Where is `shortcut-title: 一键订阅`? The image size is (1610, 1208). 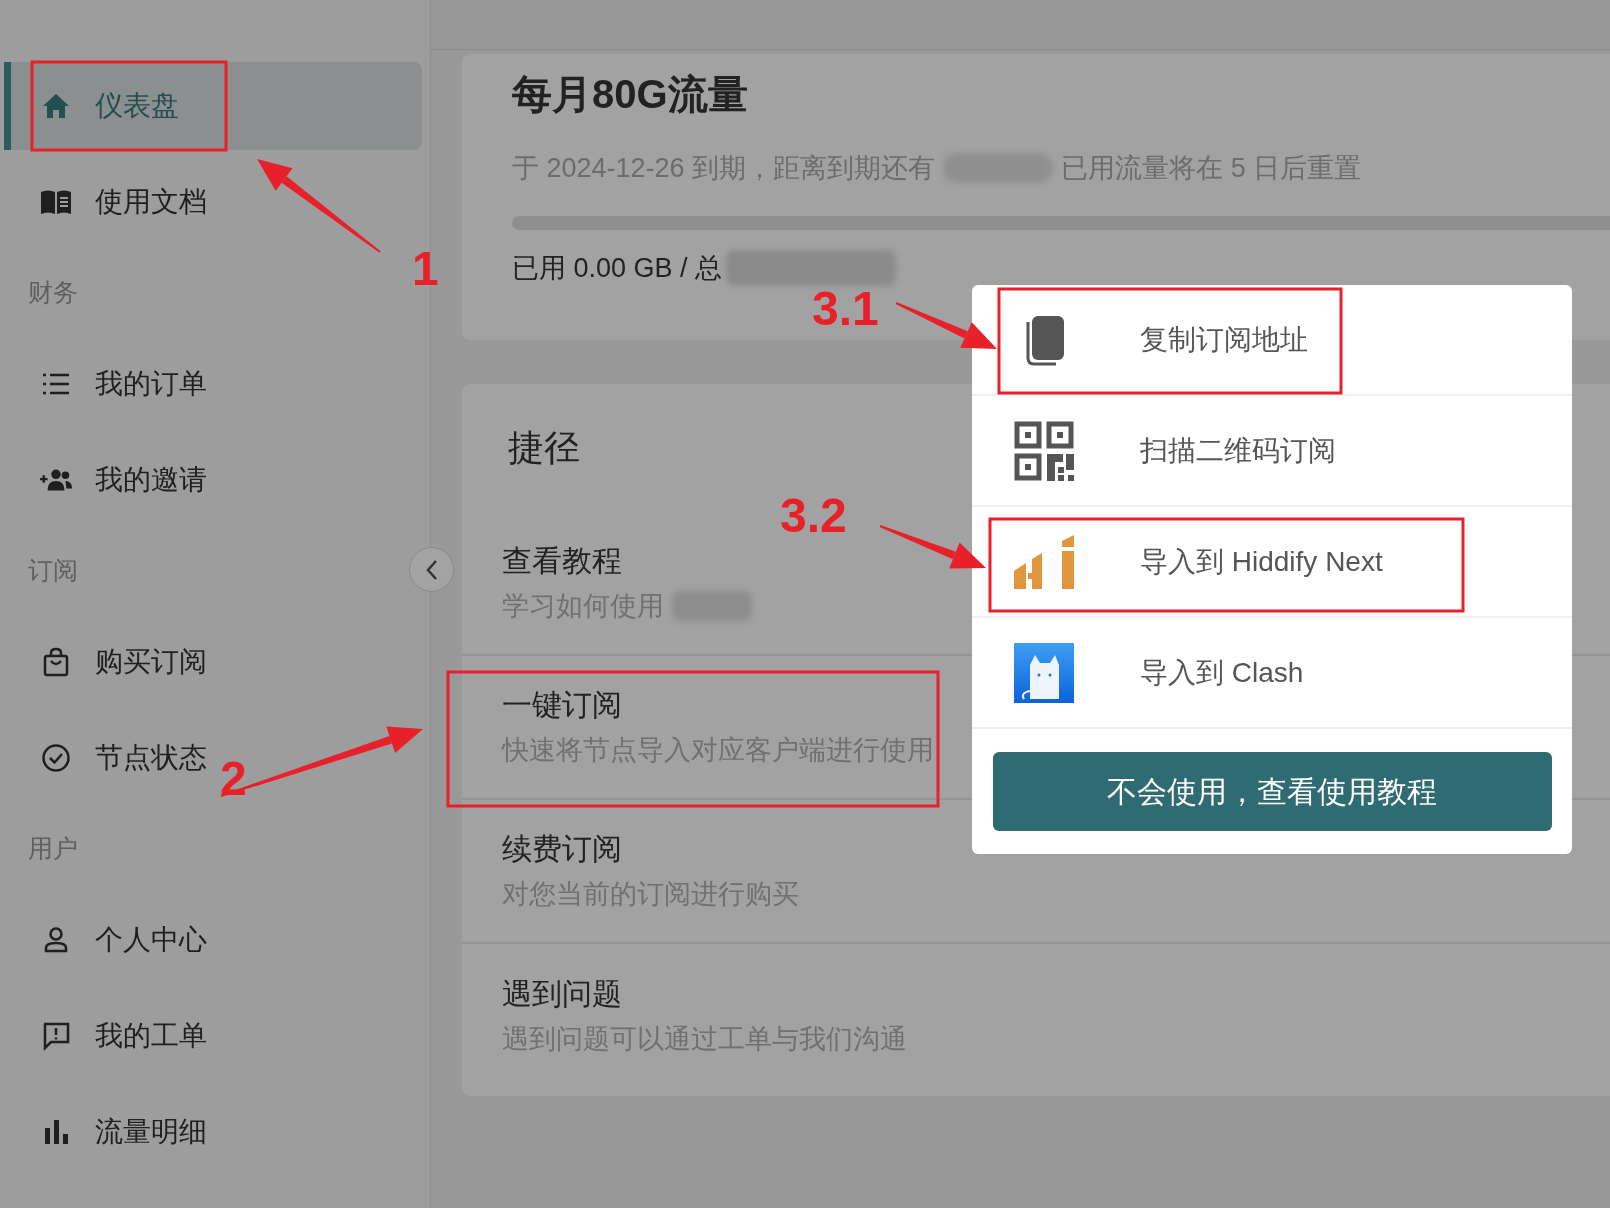
shortcut-title: 一键订阅 is located at coordinates (562, 705).